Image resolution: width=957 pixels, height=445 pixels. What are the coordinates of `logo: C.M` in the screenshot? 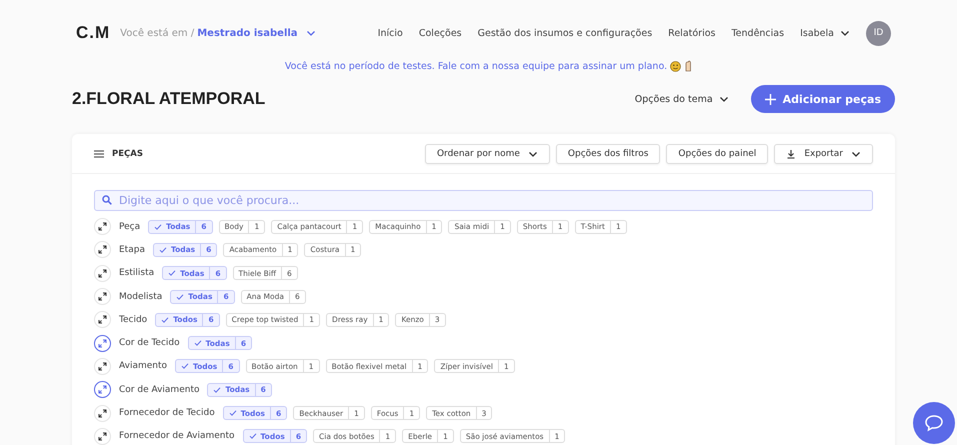 It's located at (93, 33).